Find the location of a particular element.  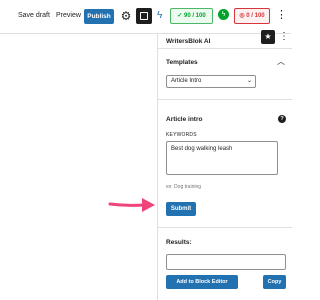

readability-score-badge: ◎ 0 / 100 is located at coordinates (252, 16).